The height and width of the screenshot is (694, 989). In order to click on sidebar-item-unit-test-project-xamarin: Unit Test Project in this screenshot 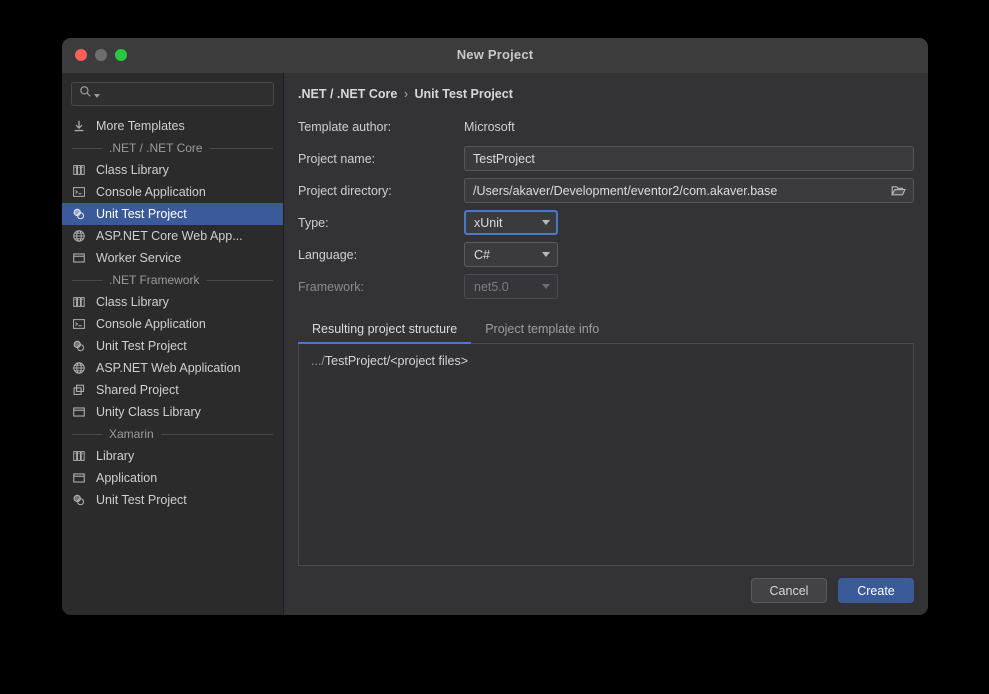, I will do `click(172, 500)`.